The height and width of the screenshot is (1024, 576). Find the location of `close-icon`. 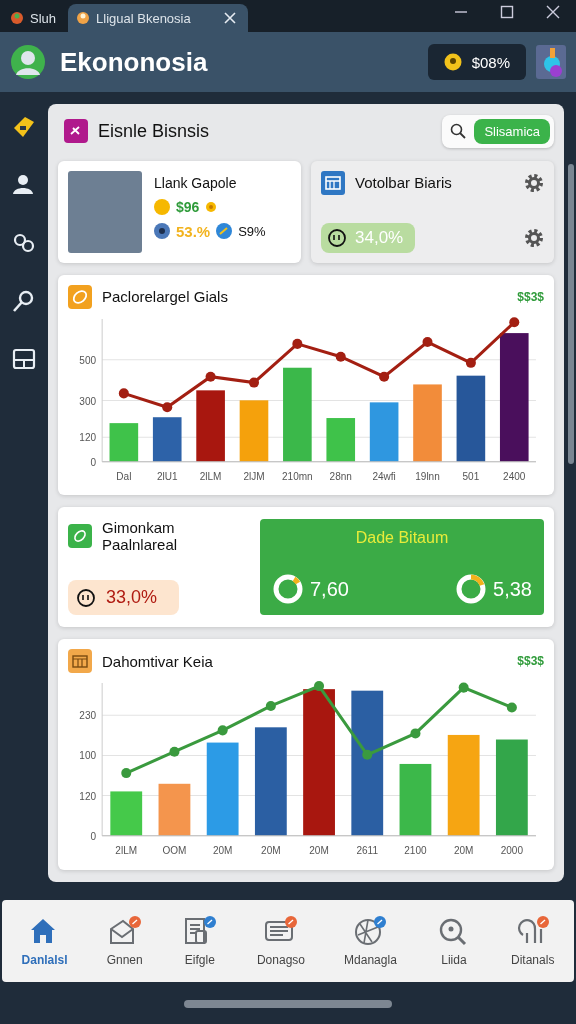

close-icon is located at coordinates (553, 11).